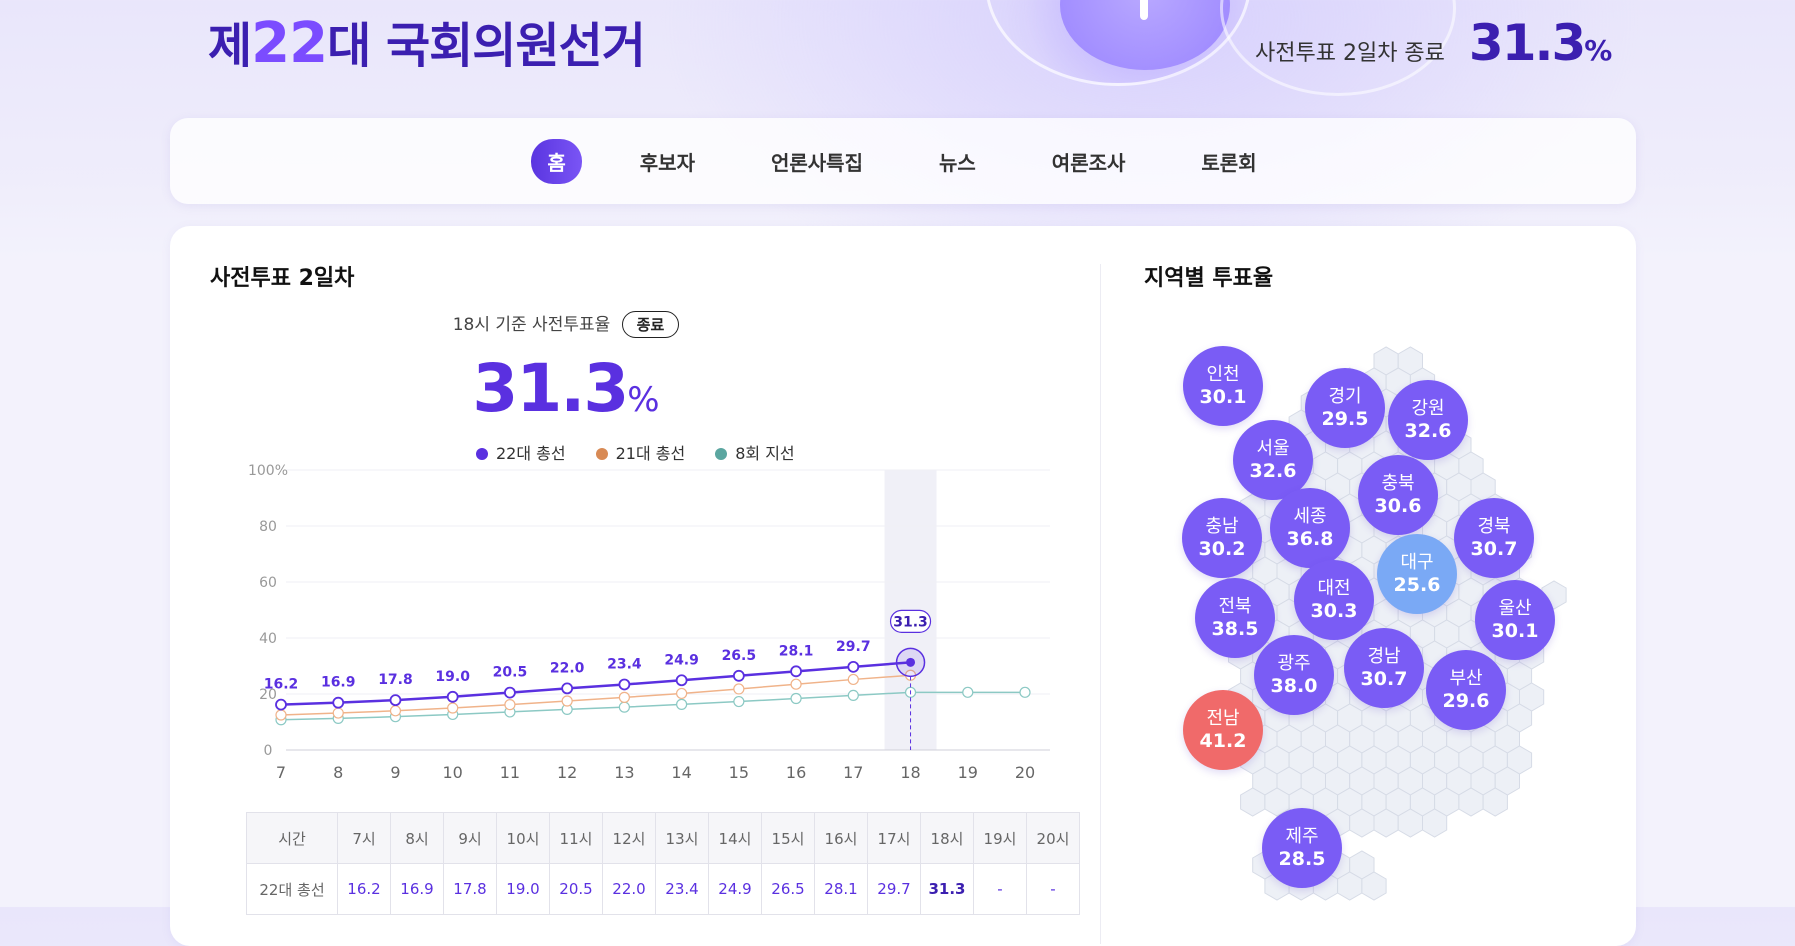  Describe the element at coordinates (1302, 848) in the screenshot. I see `region-16: 제주 28.5` at that location.